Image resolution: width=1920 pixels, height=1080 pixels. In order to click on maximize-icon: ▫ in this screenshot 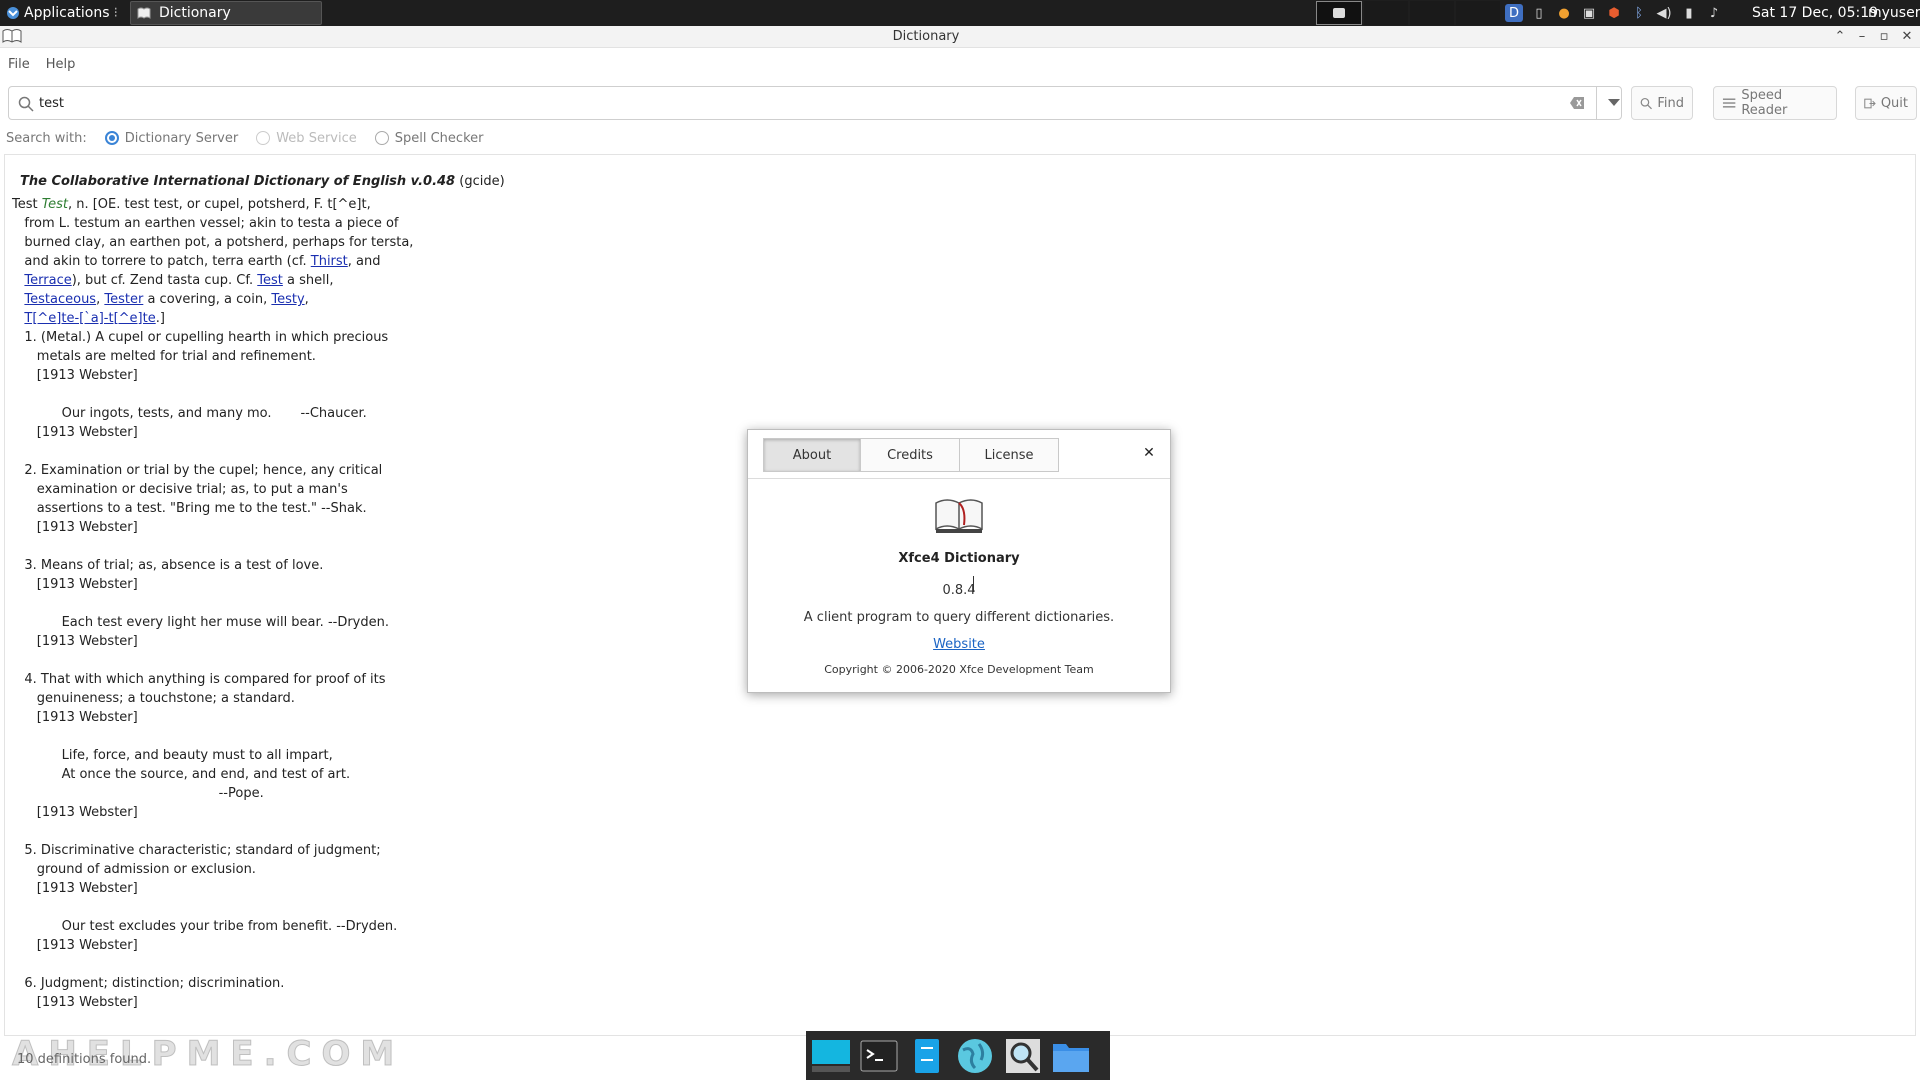, I will do `click(1884, 37)`.